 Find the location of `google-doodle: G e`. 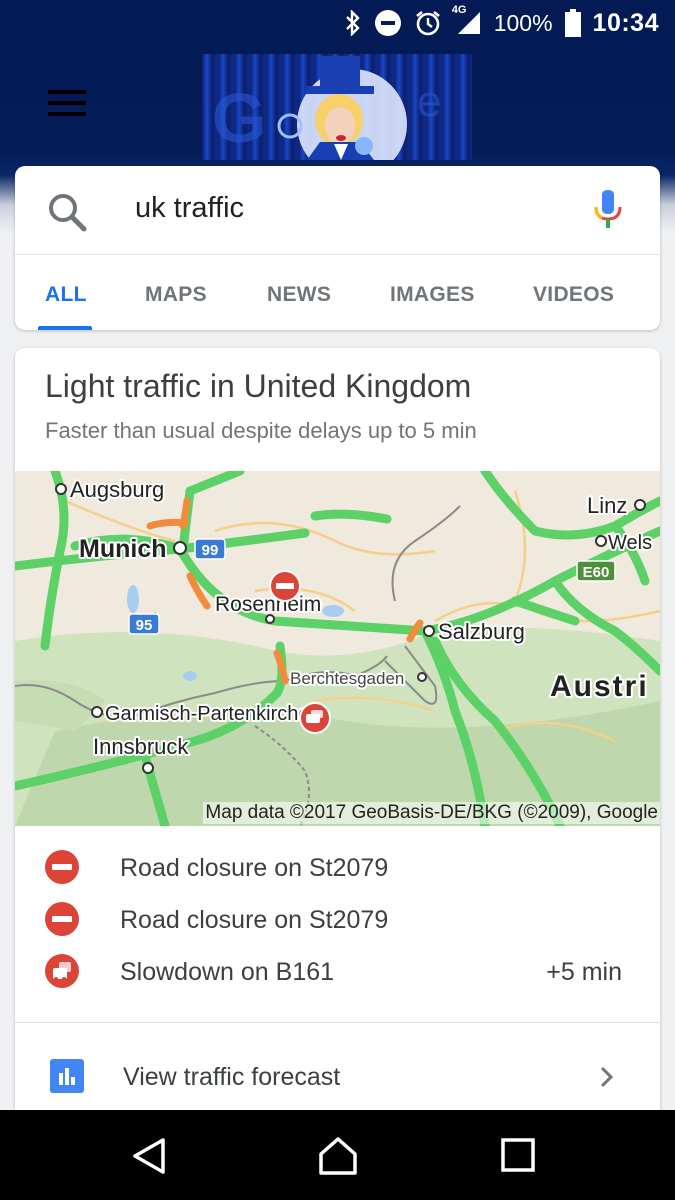

google-doodle: G e is located at coordinates (337, 107).